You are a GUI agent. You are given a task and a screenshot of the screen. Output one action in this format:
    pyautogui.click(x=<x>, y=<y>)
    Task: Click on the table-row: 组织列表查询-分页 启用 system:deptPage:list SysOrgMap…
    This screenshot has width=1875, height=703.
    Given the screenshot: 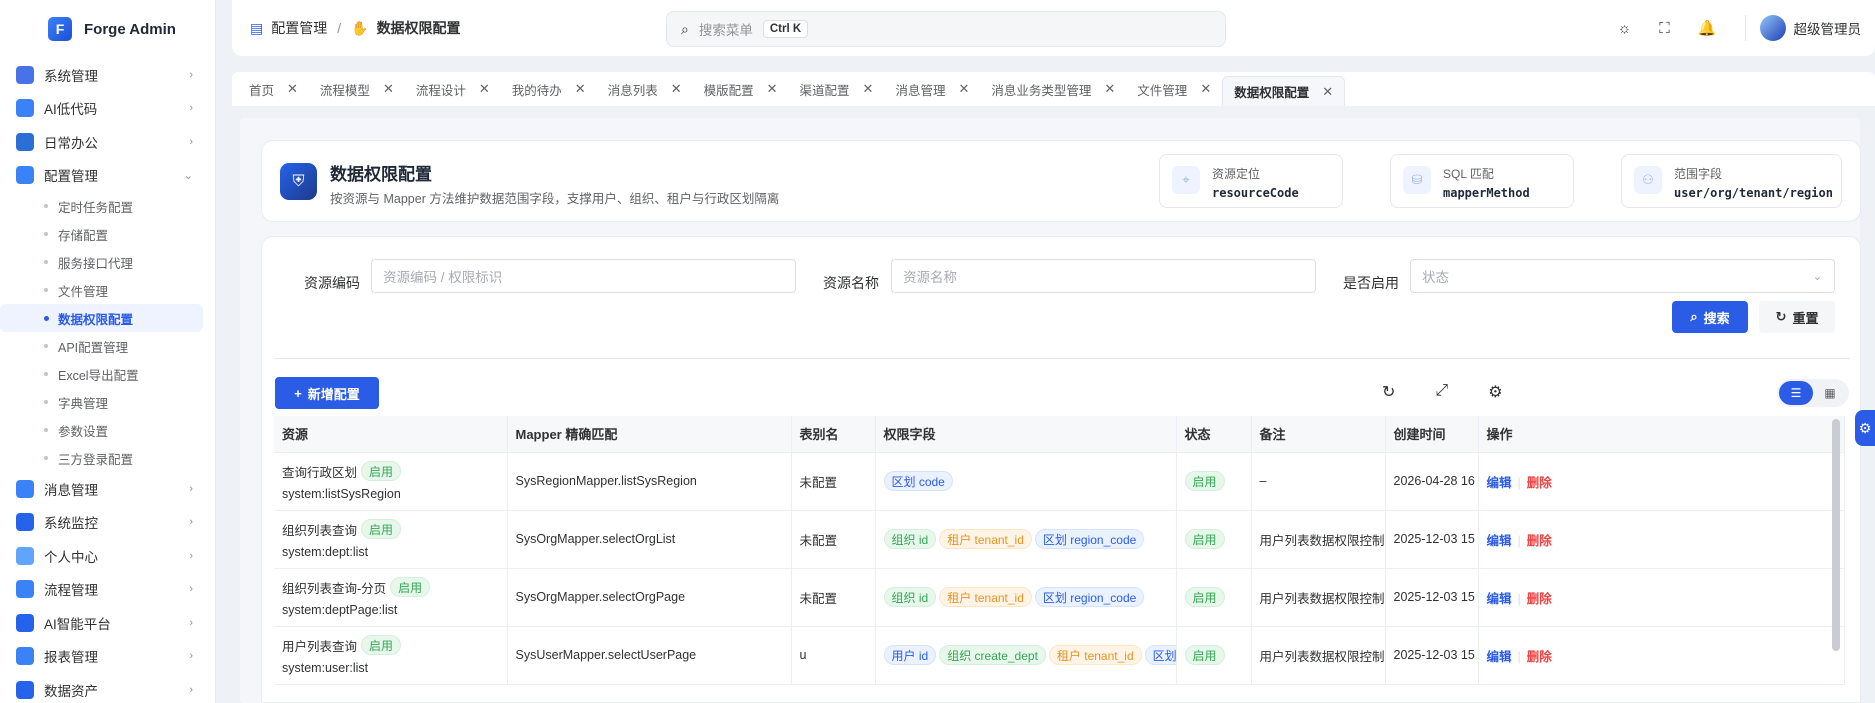 What is the action you would take?
    pyautogui.click(x=1059, y=597)
    